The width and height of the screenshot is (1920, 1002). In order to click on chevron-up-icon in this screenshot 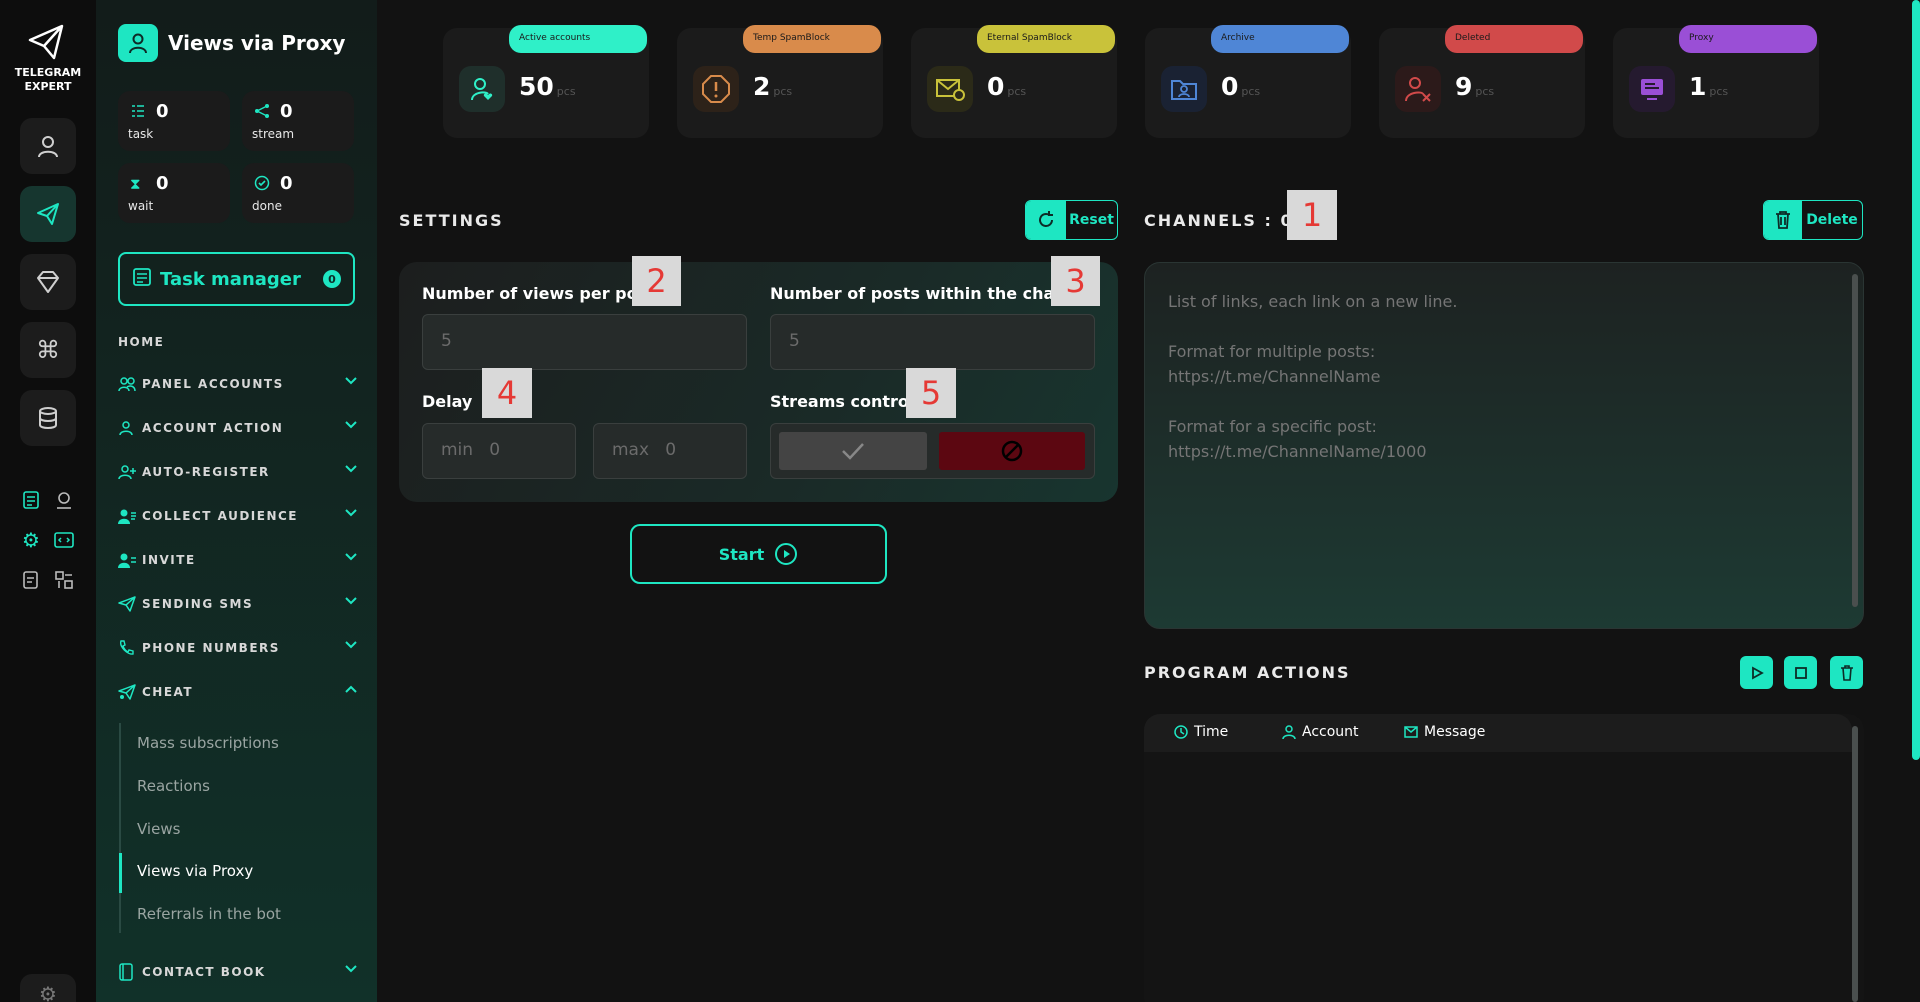, I will do `click(351, 690)`.